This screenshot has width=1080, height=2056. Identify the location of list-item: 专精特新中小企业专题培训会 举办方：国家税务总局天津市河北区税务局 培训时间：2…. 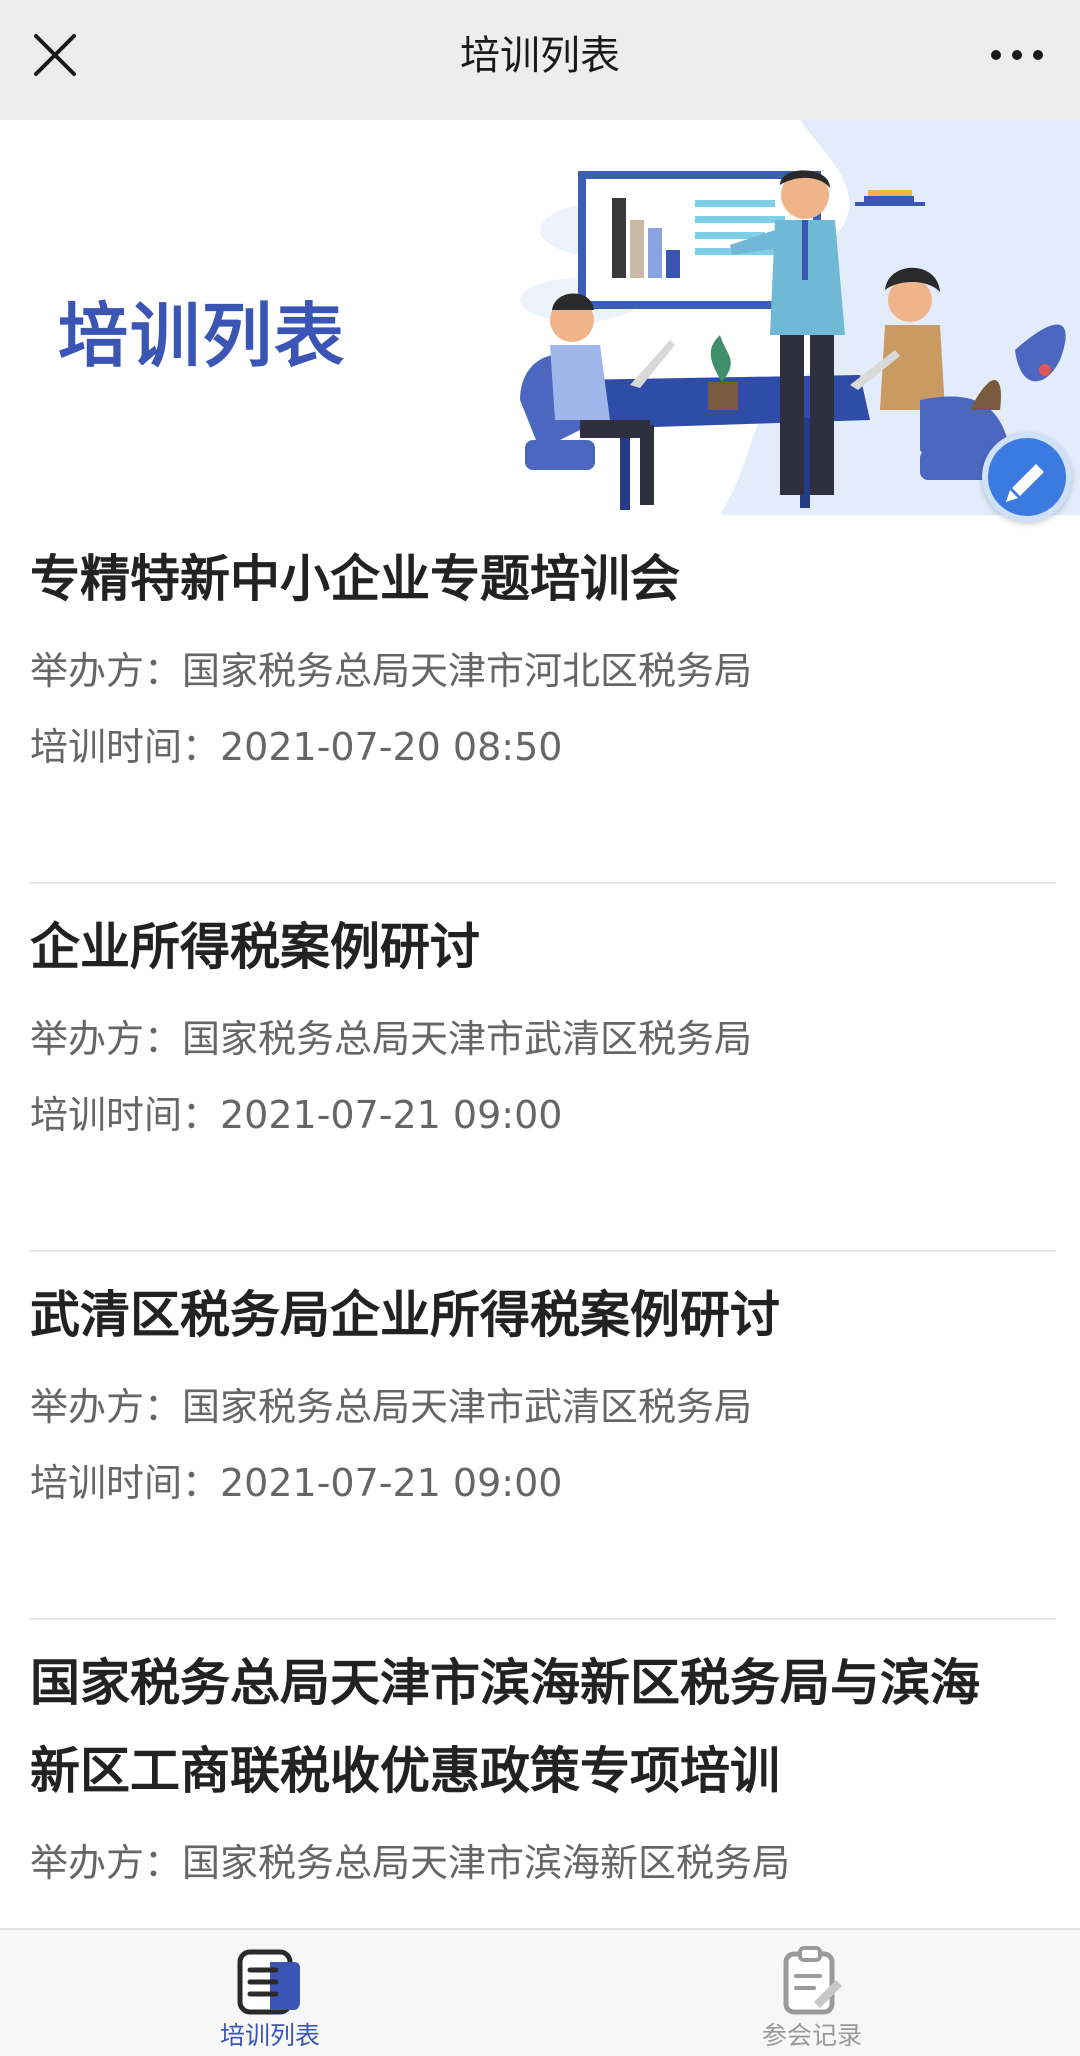
(540, 660).